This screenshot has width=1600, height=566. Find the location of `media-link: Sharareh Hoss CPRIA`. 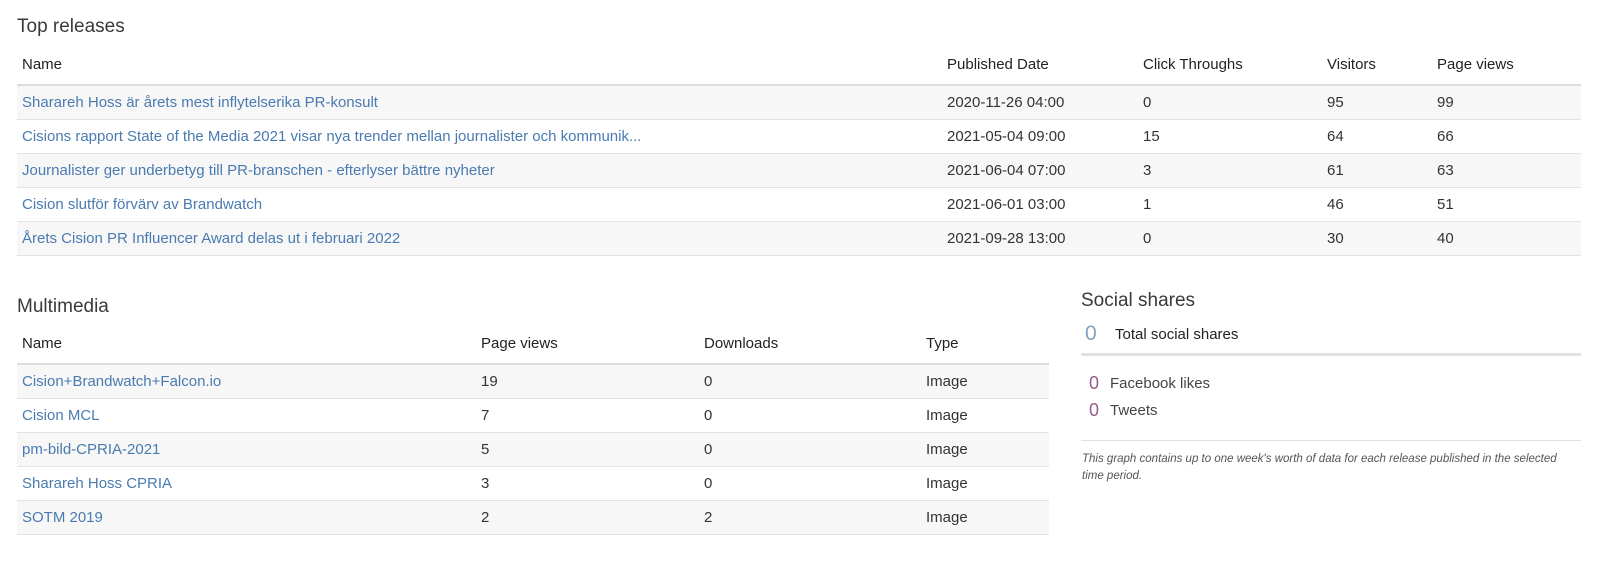

media-link: Sharareh Hoss CPRIA is located at coordinates (97, 483).